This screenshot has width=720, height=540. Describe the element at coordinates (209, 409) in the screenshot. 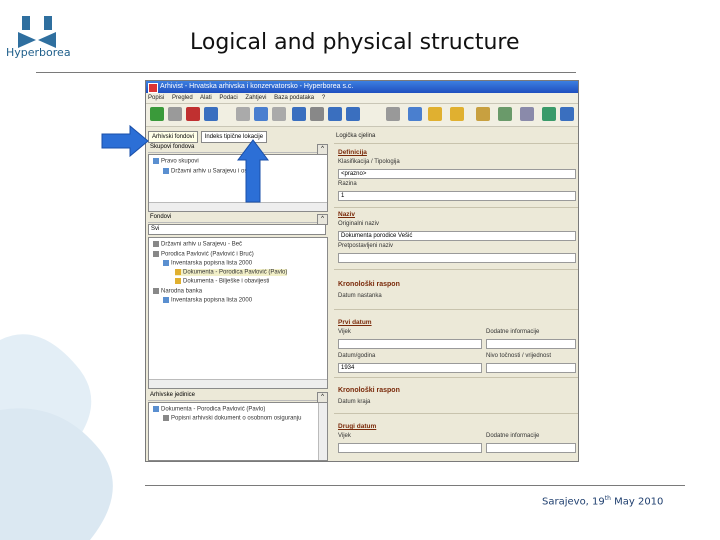

I see `tree-item: Dokumenta - Porodica Pavlović (Pavlo)` at that location.